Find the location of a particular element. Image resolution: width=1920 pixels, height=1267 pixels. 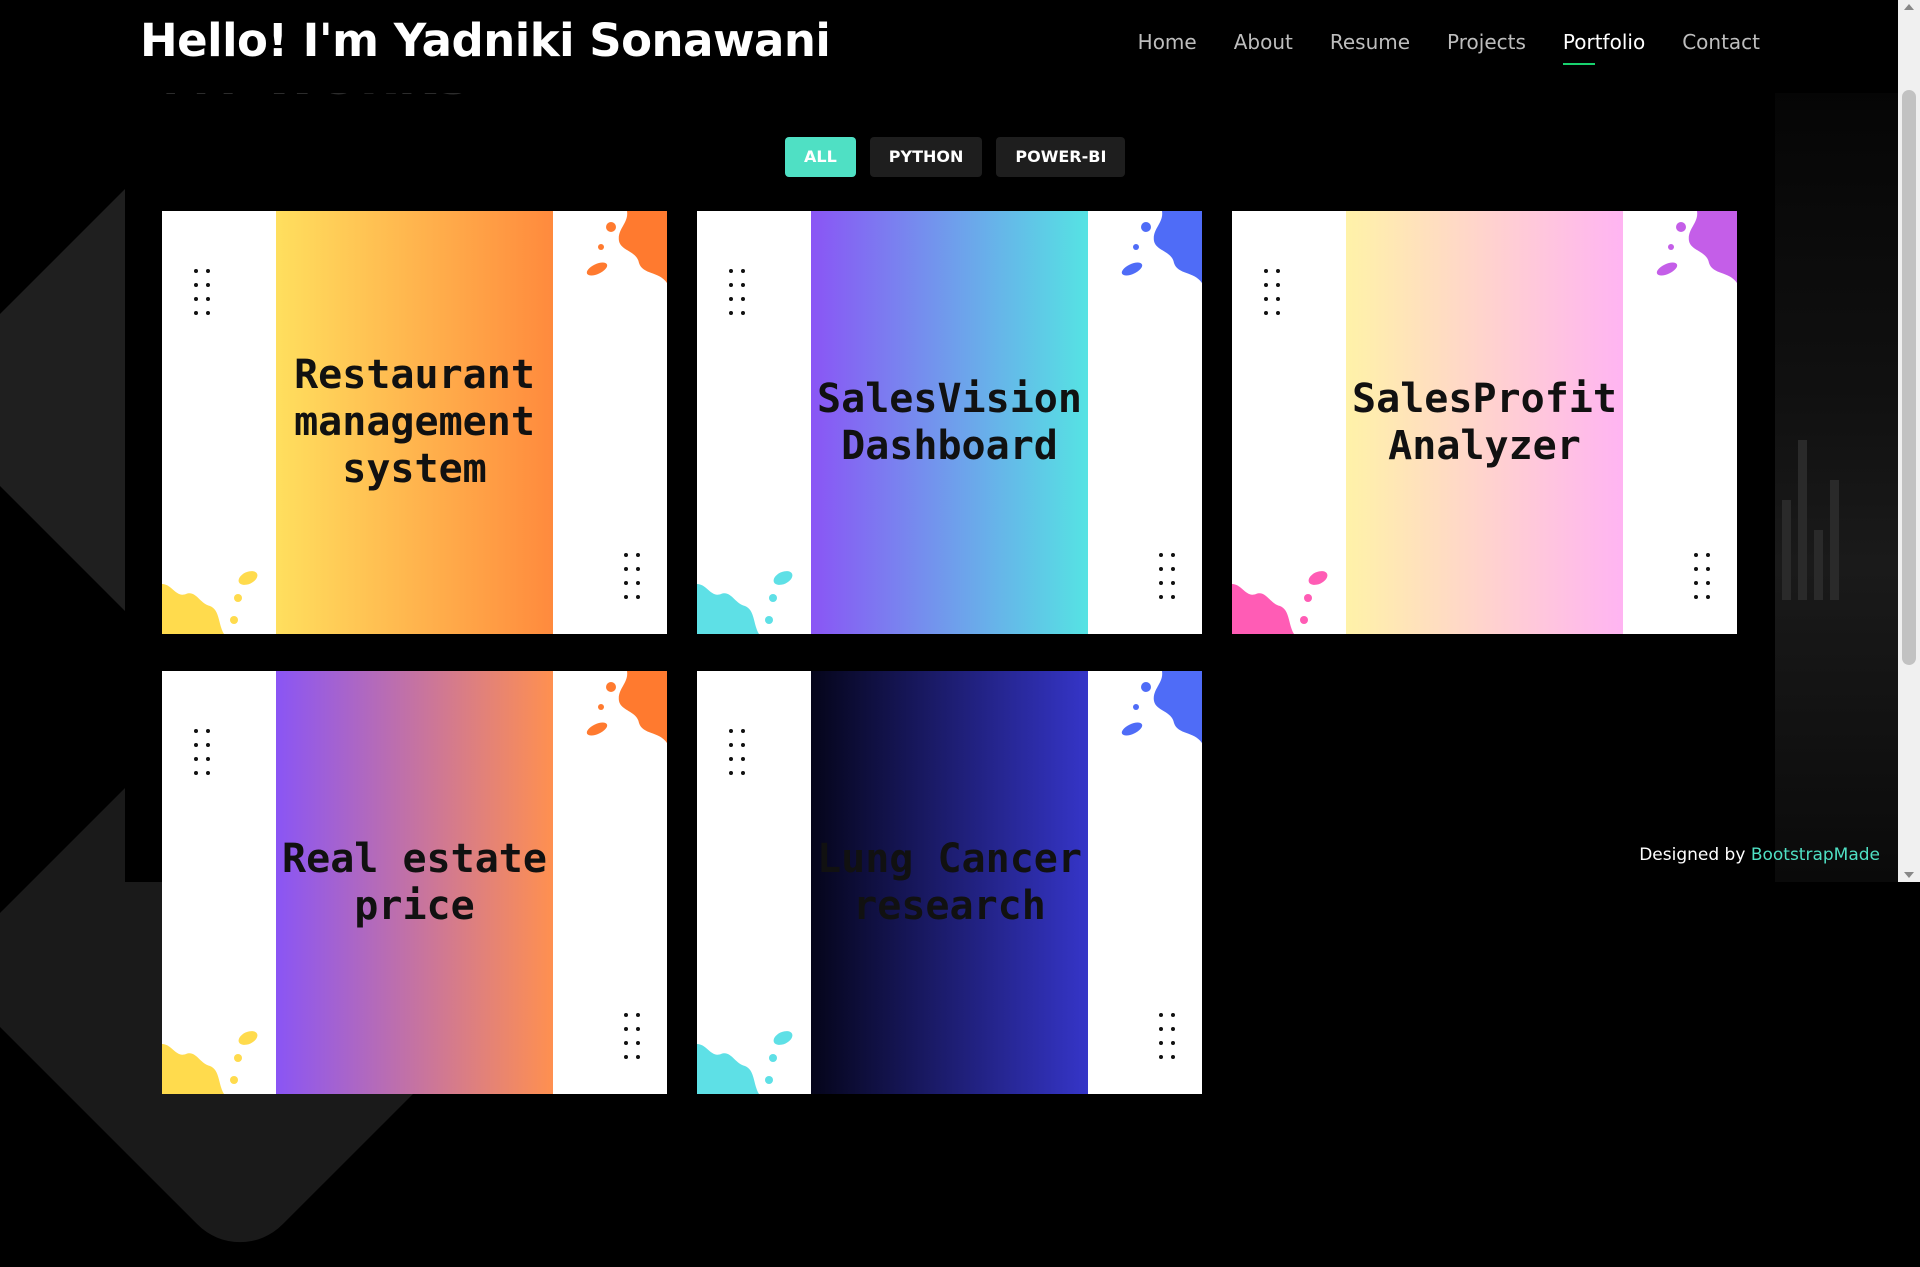

credit-link: BootstrapMade is located at coordinates (1815, 855).